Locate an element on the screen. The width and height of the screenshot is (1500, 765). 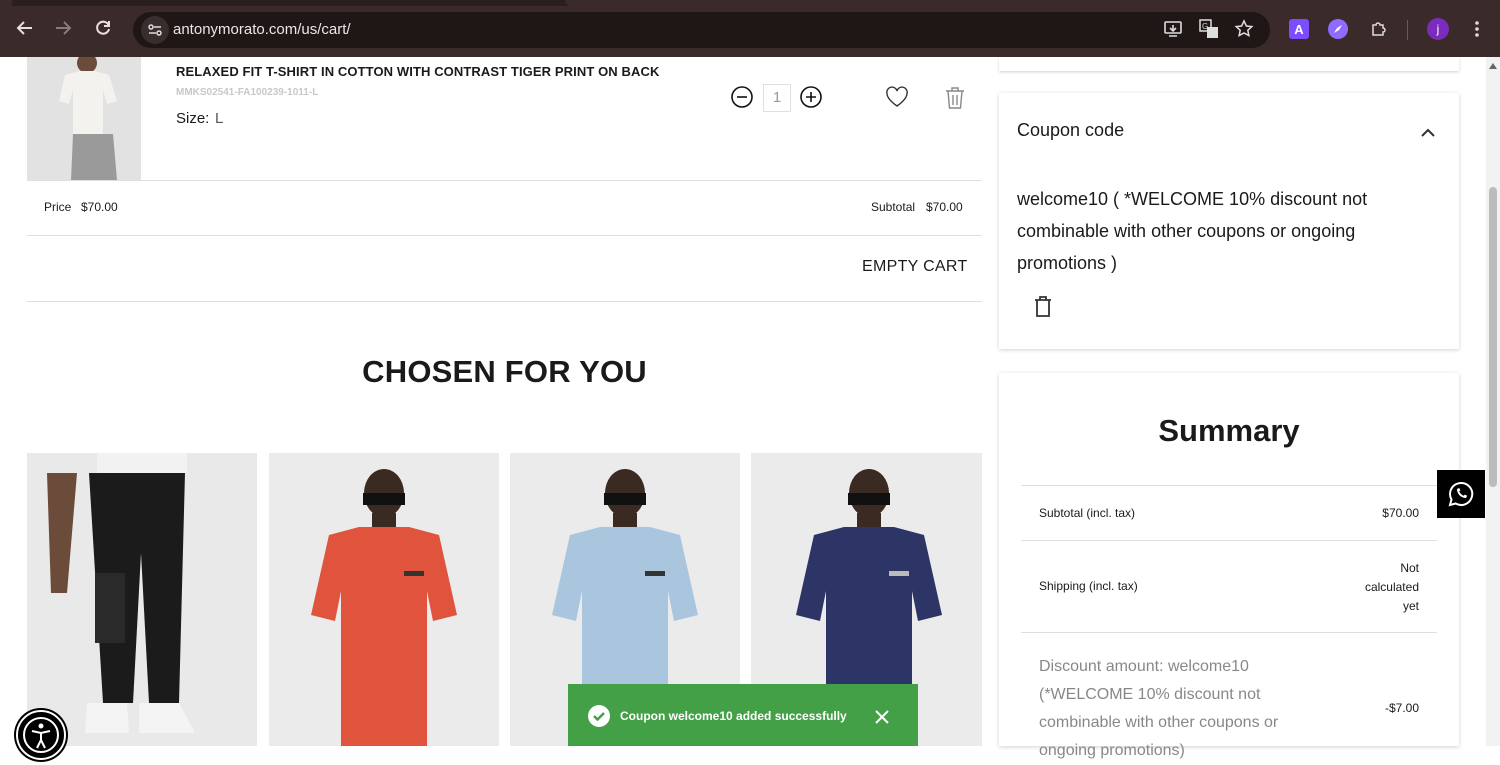
reload-icon is located at coordinates (103, 27).